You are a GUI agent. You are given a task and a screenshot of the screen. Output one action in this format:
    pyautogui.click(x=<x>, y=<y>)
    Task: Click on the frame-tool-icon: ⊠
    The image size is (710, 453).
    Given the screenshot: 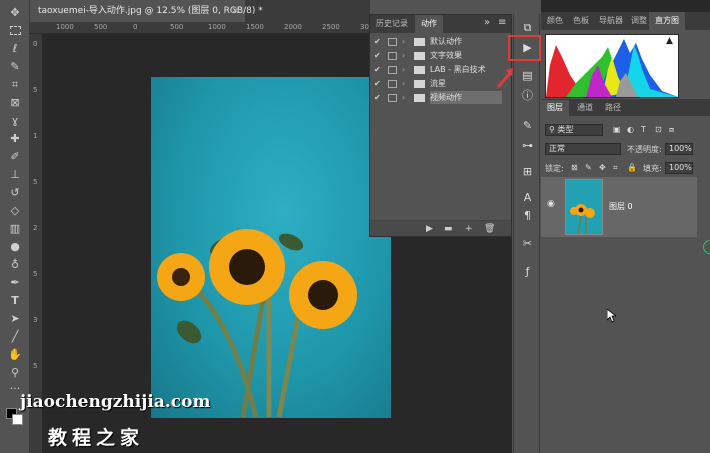 What is the action you would take?
    pyautogui.click(x=15, y=102)
    